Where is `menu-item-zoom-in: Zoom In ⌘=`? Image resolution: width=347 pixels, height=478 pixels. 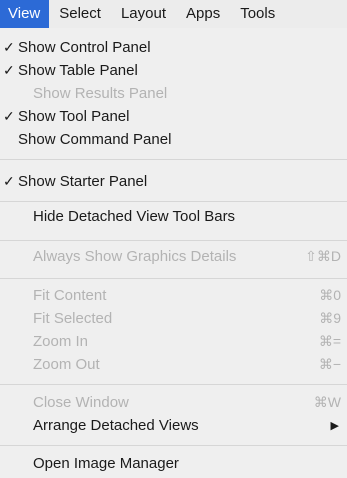 menu-item-zoom-in: Zoom In ⌘= is located at coordinates (173, 341).